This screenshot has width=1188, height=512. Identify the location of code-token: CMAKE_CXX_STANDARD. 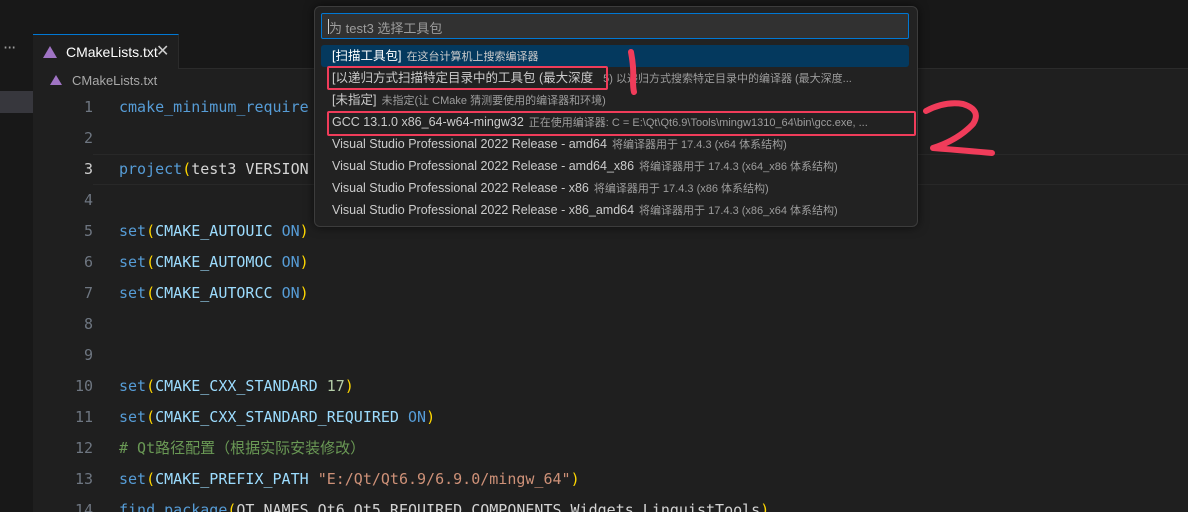
(236, 386).